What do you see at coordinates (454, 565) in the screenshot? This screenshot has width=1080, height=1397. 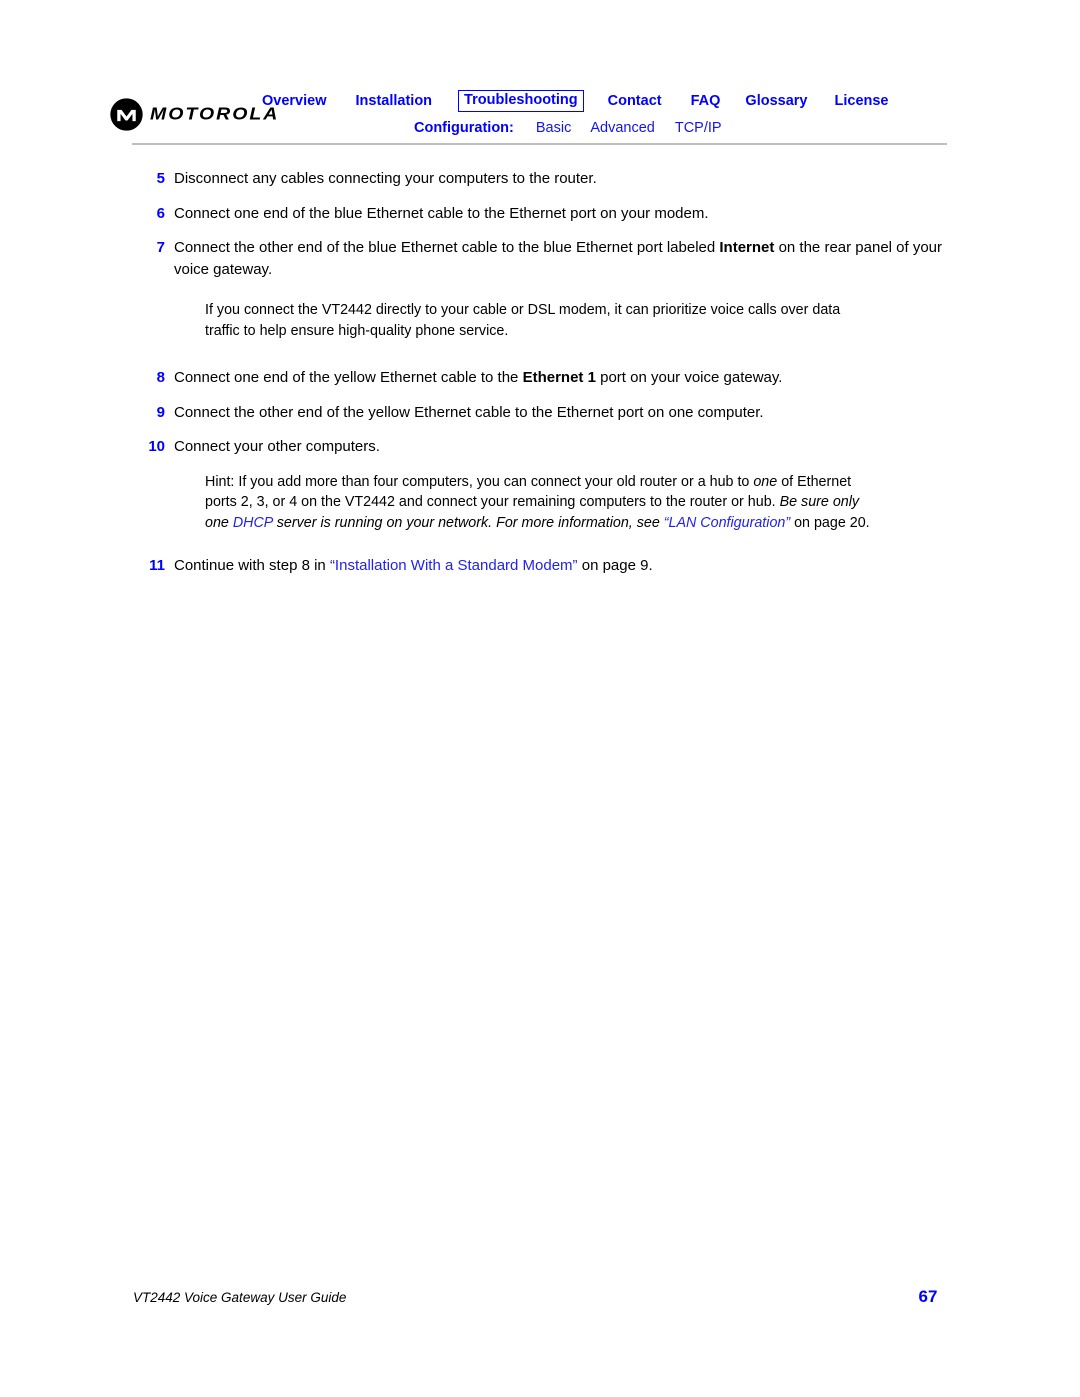 I see `cross-reference-link: “Installation With a Standard Modem”` at bounding box center [454, 565].